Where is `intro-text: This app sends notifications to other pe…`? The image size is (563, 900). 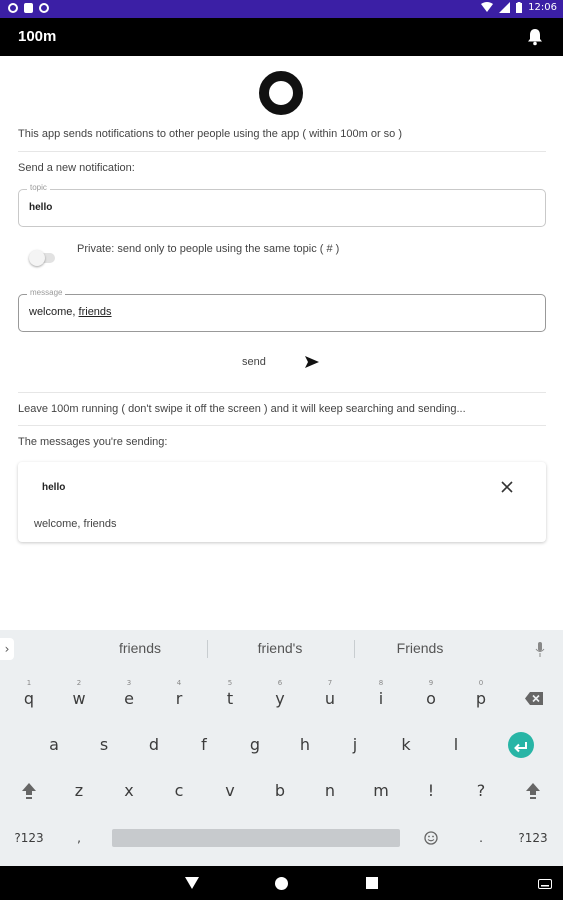
intro-text: This app sends notifications to other pe… is located at coordinates (210, 134).